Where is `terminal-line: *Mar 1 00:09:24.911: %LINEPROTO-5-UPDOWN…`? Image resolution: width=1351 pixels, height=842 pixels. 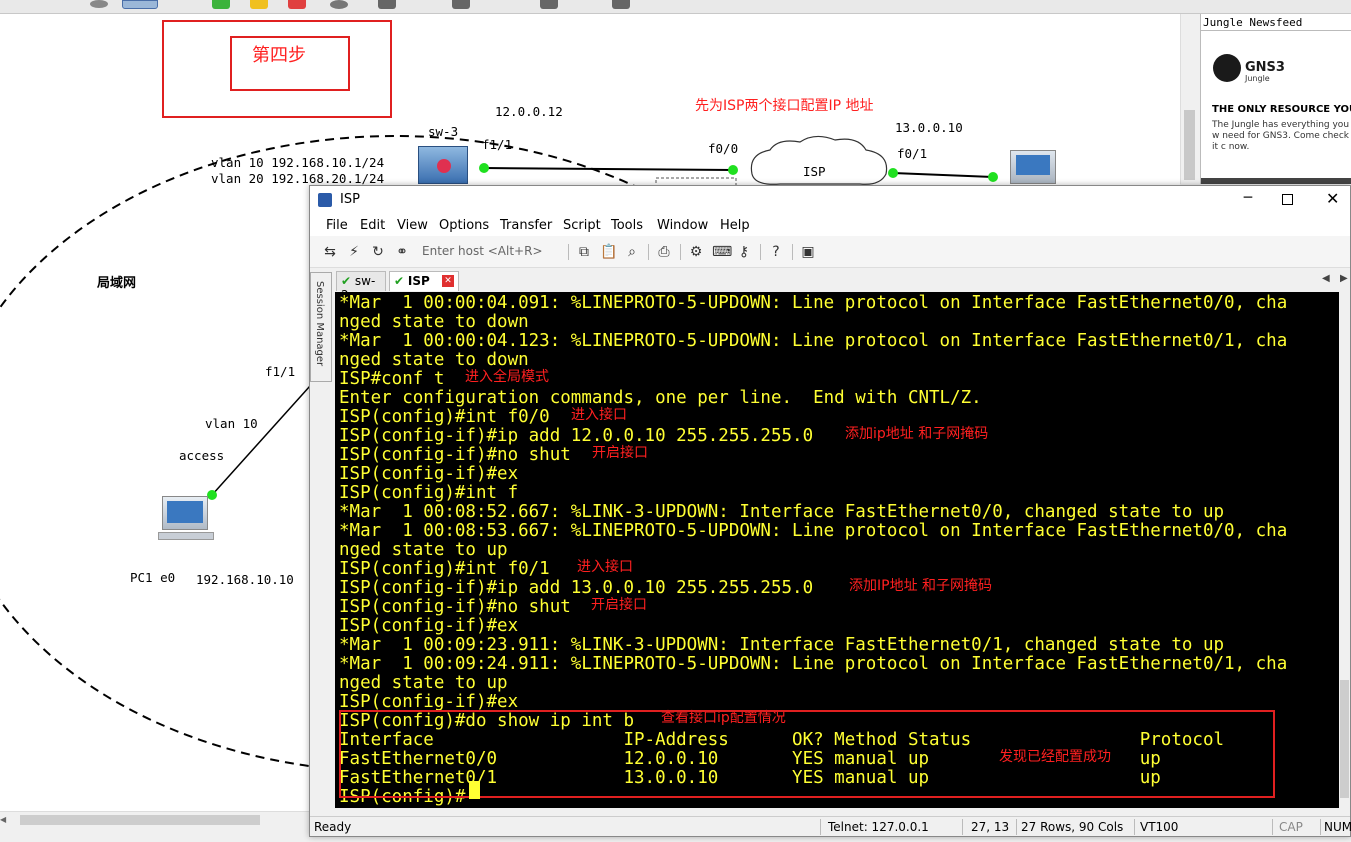
terminal-line: *Mar 1 00:09:24.911: %LINEPROTO-5-UPDOWN… is located at coordinates (813, 664).